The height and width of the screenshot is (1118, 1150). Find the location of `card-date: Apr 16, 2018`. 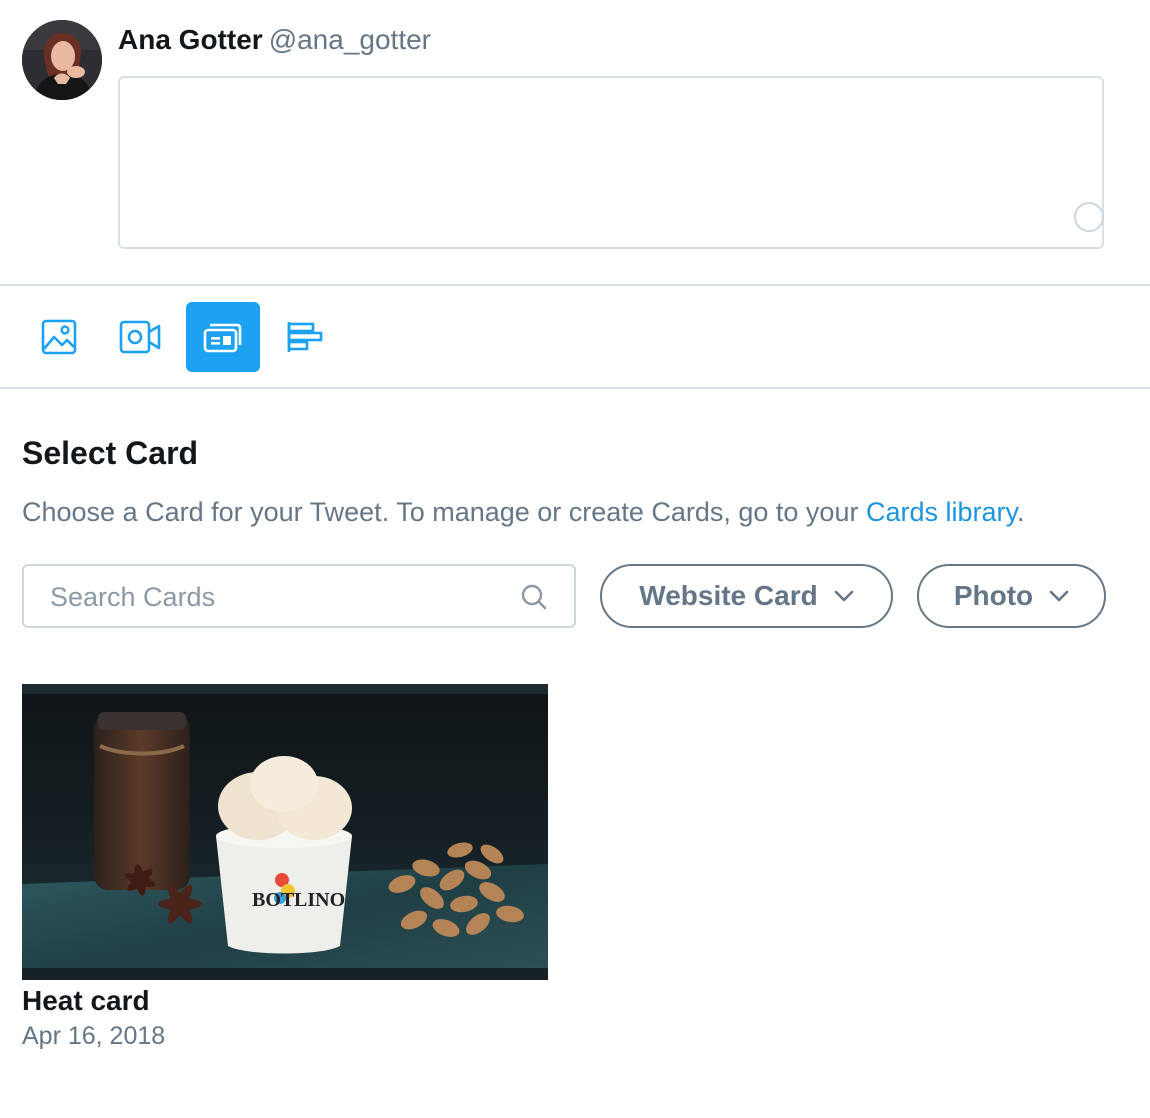

card-date: Apr 16, 2018 is located at coordinates (94, 1036).